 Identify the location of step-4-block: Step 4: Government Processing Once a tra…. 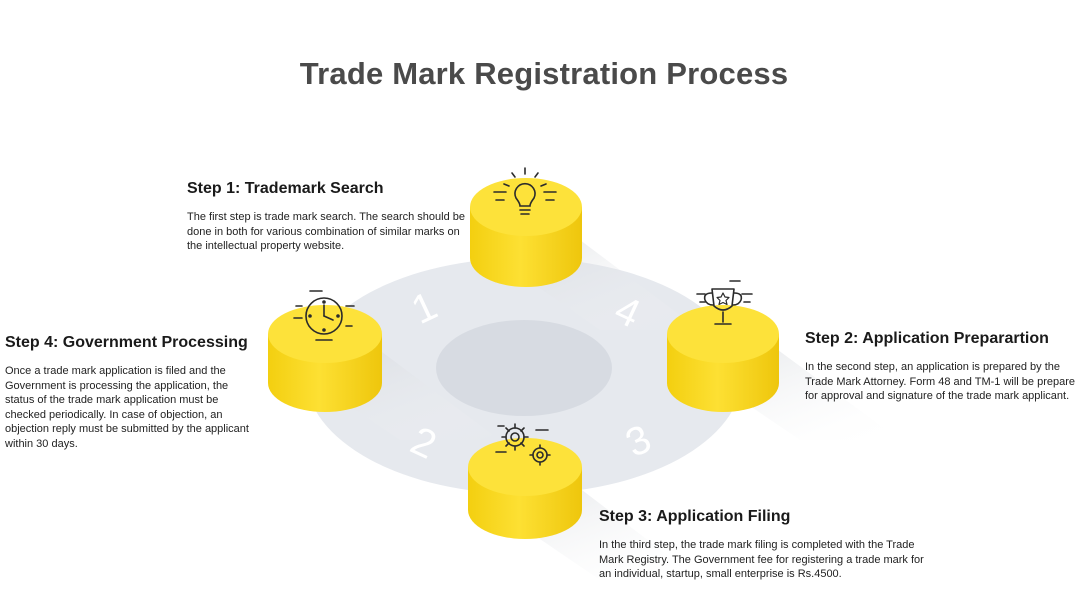
(132, 393).